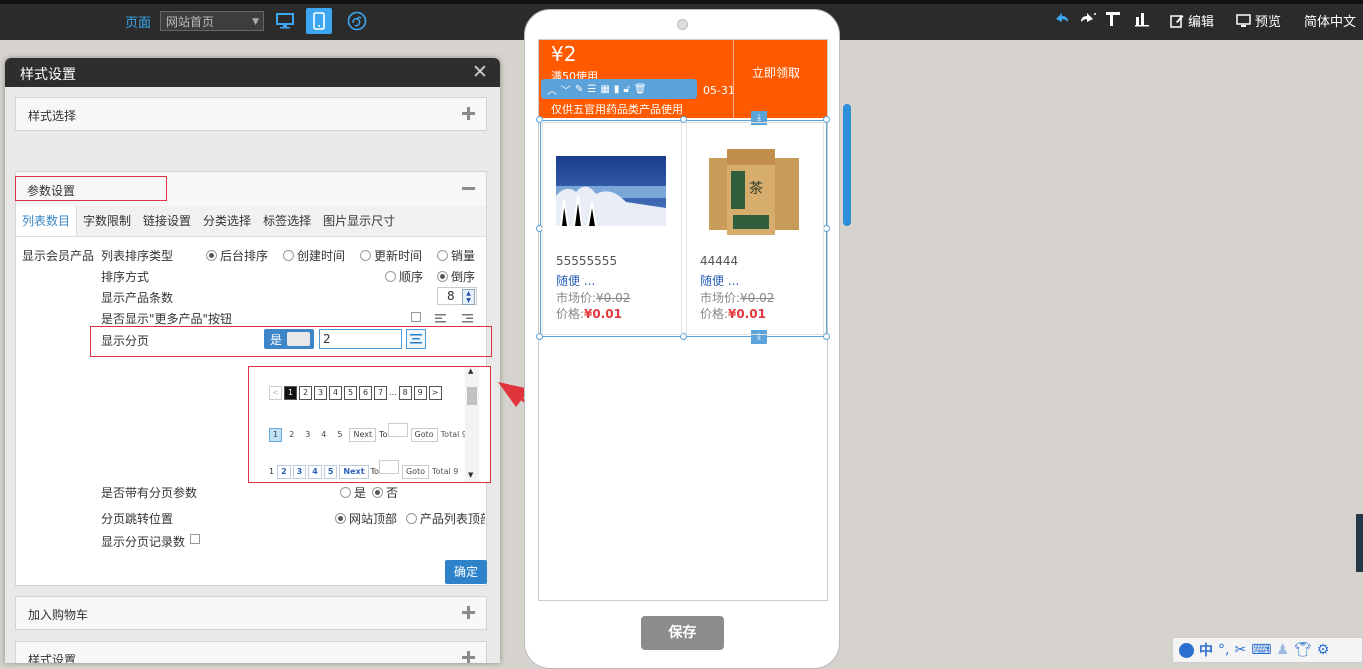  Describe the element at coordinates (579, 89) in the screenshot. I see `edit-icon: ✎` at that location.